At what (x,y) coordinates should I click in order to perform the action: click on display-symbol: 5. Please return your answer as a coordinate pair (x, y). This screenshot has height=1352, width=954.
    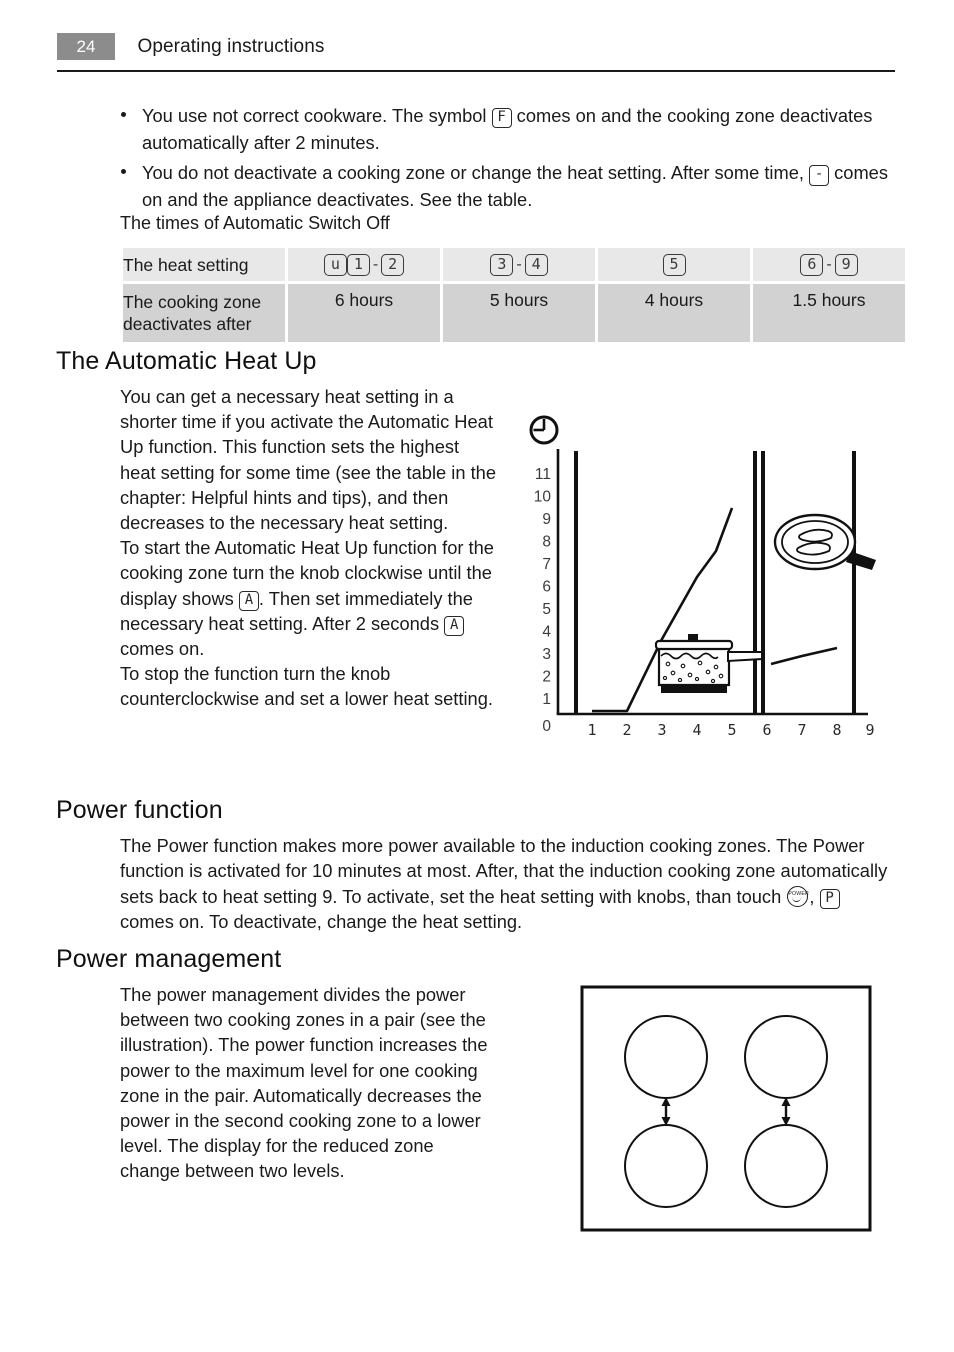
    Looking at the image, I should click on (674, 265).